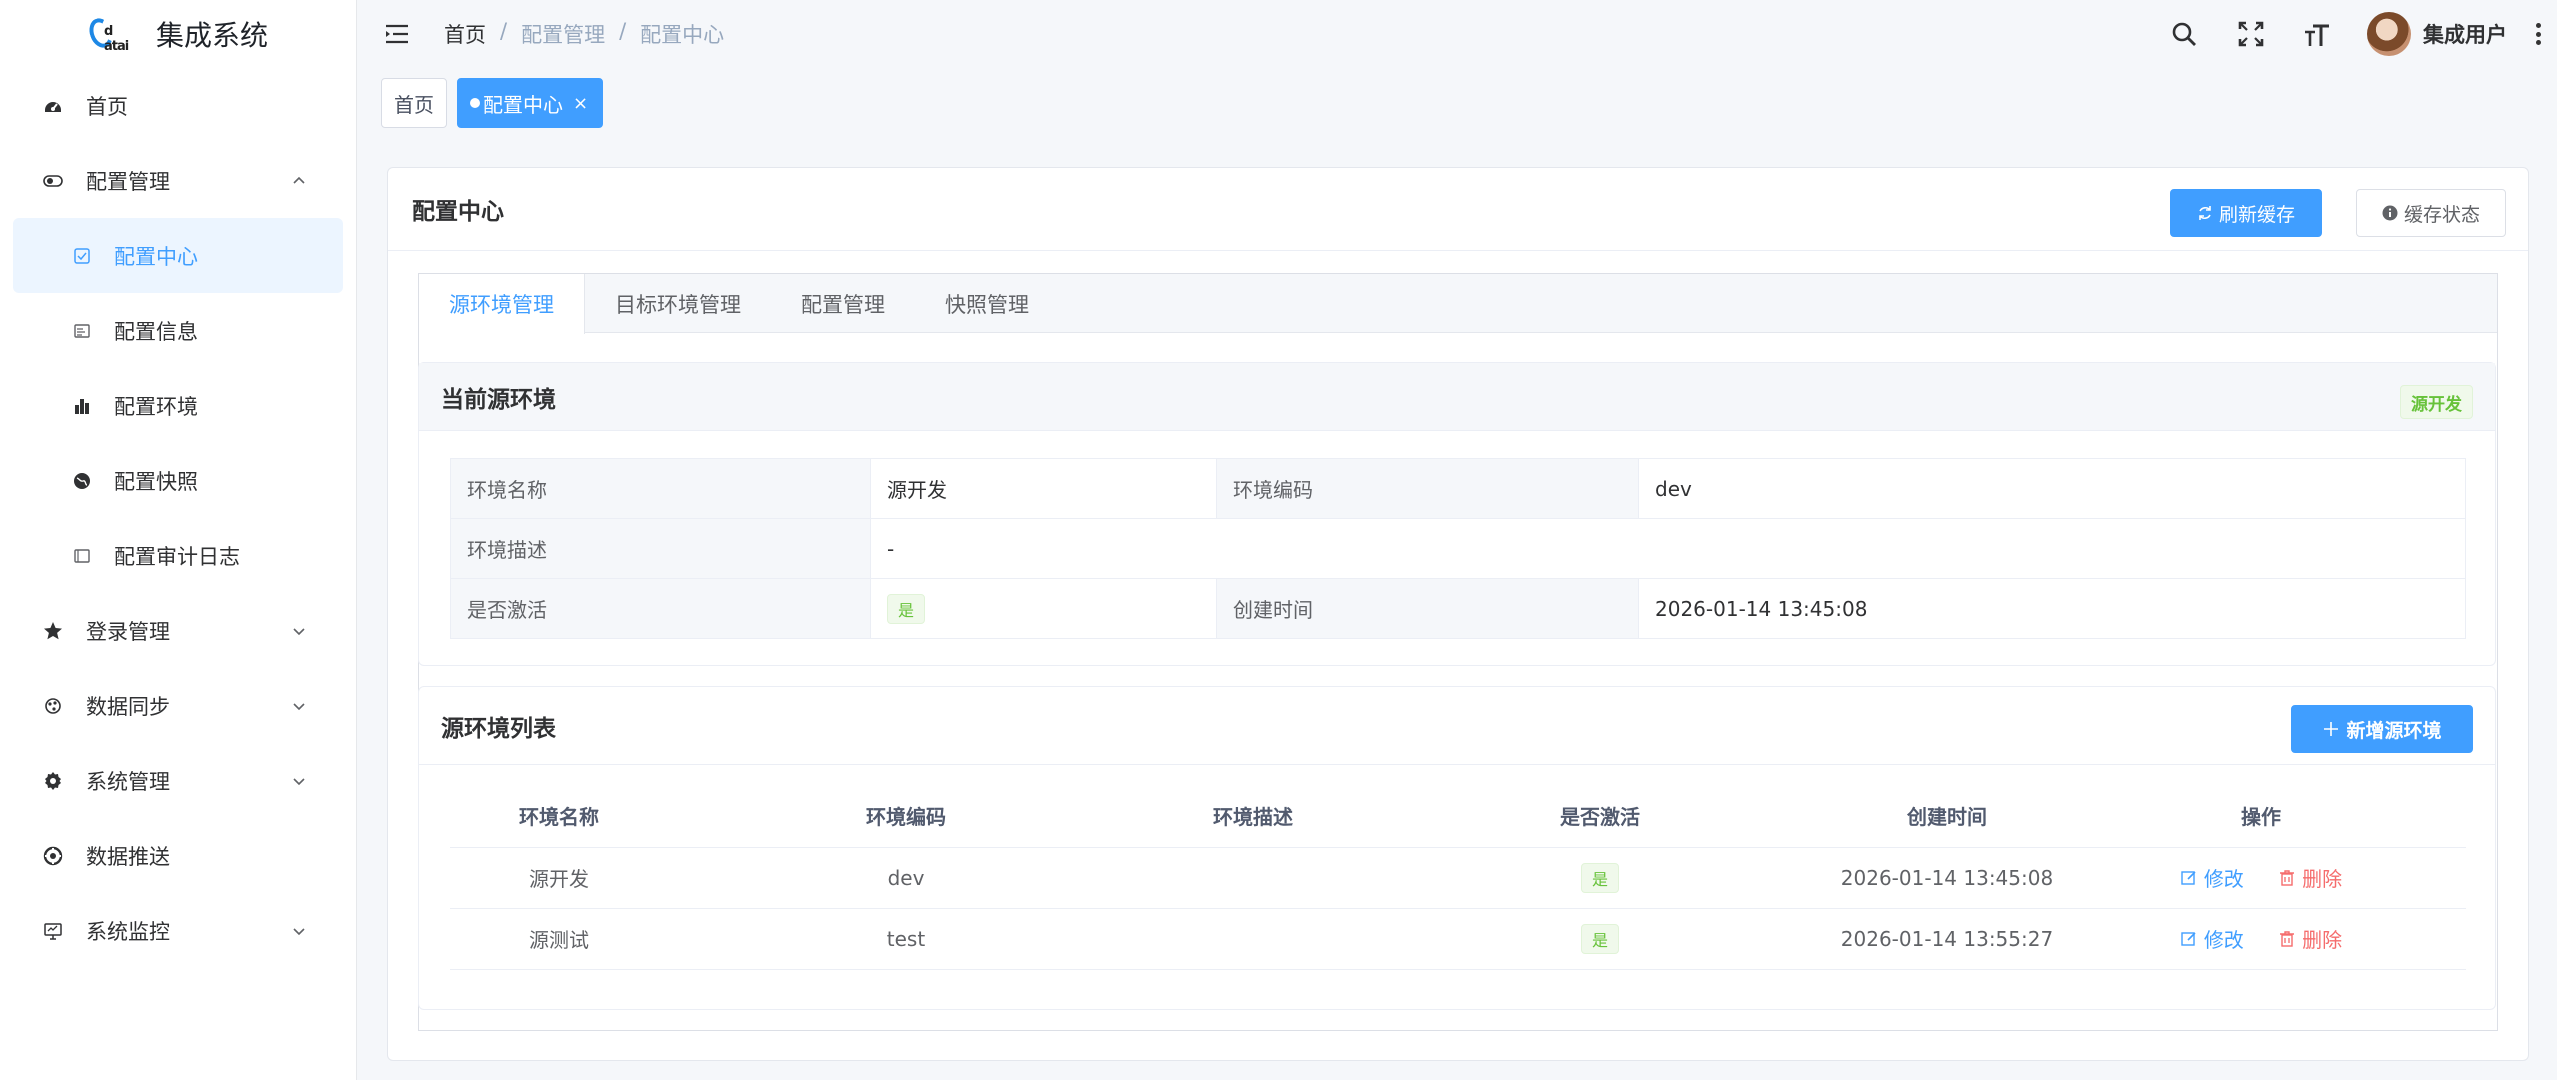 Image resolution: width=2557 pixels, height=1080 pixels. I want to click on sidebar-item-config-env: 配置环境, so click(178, 405).